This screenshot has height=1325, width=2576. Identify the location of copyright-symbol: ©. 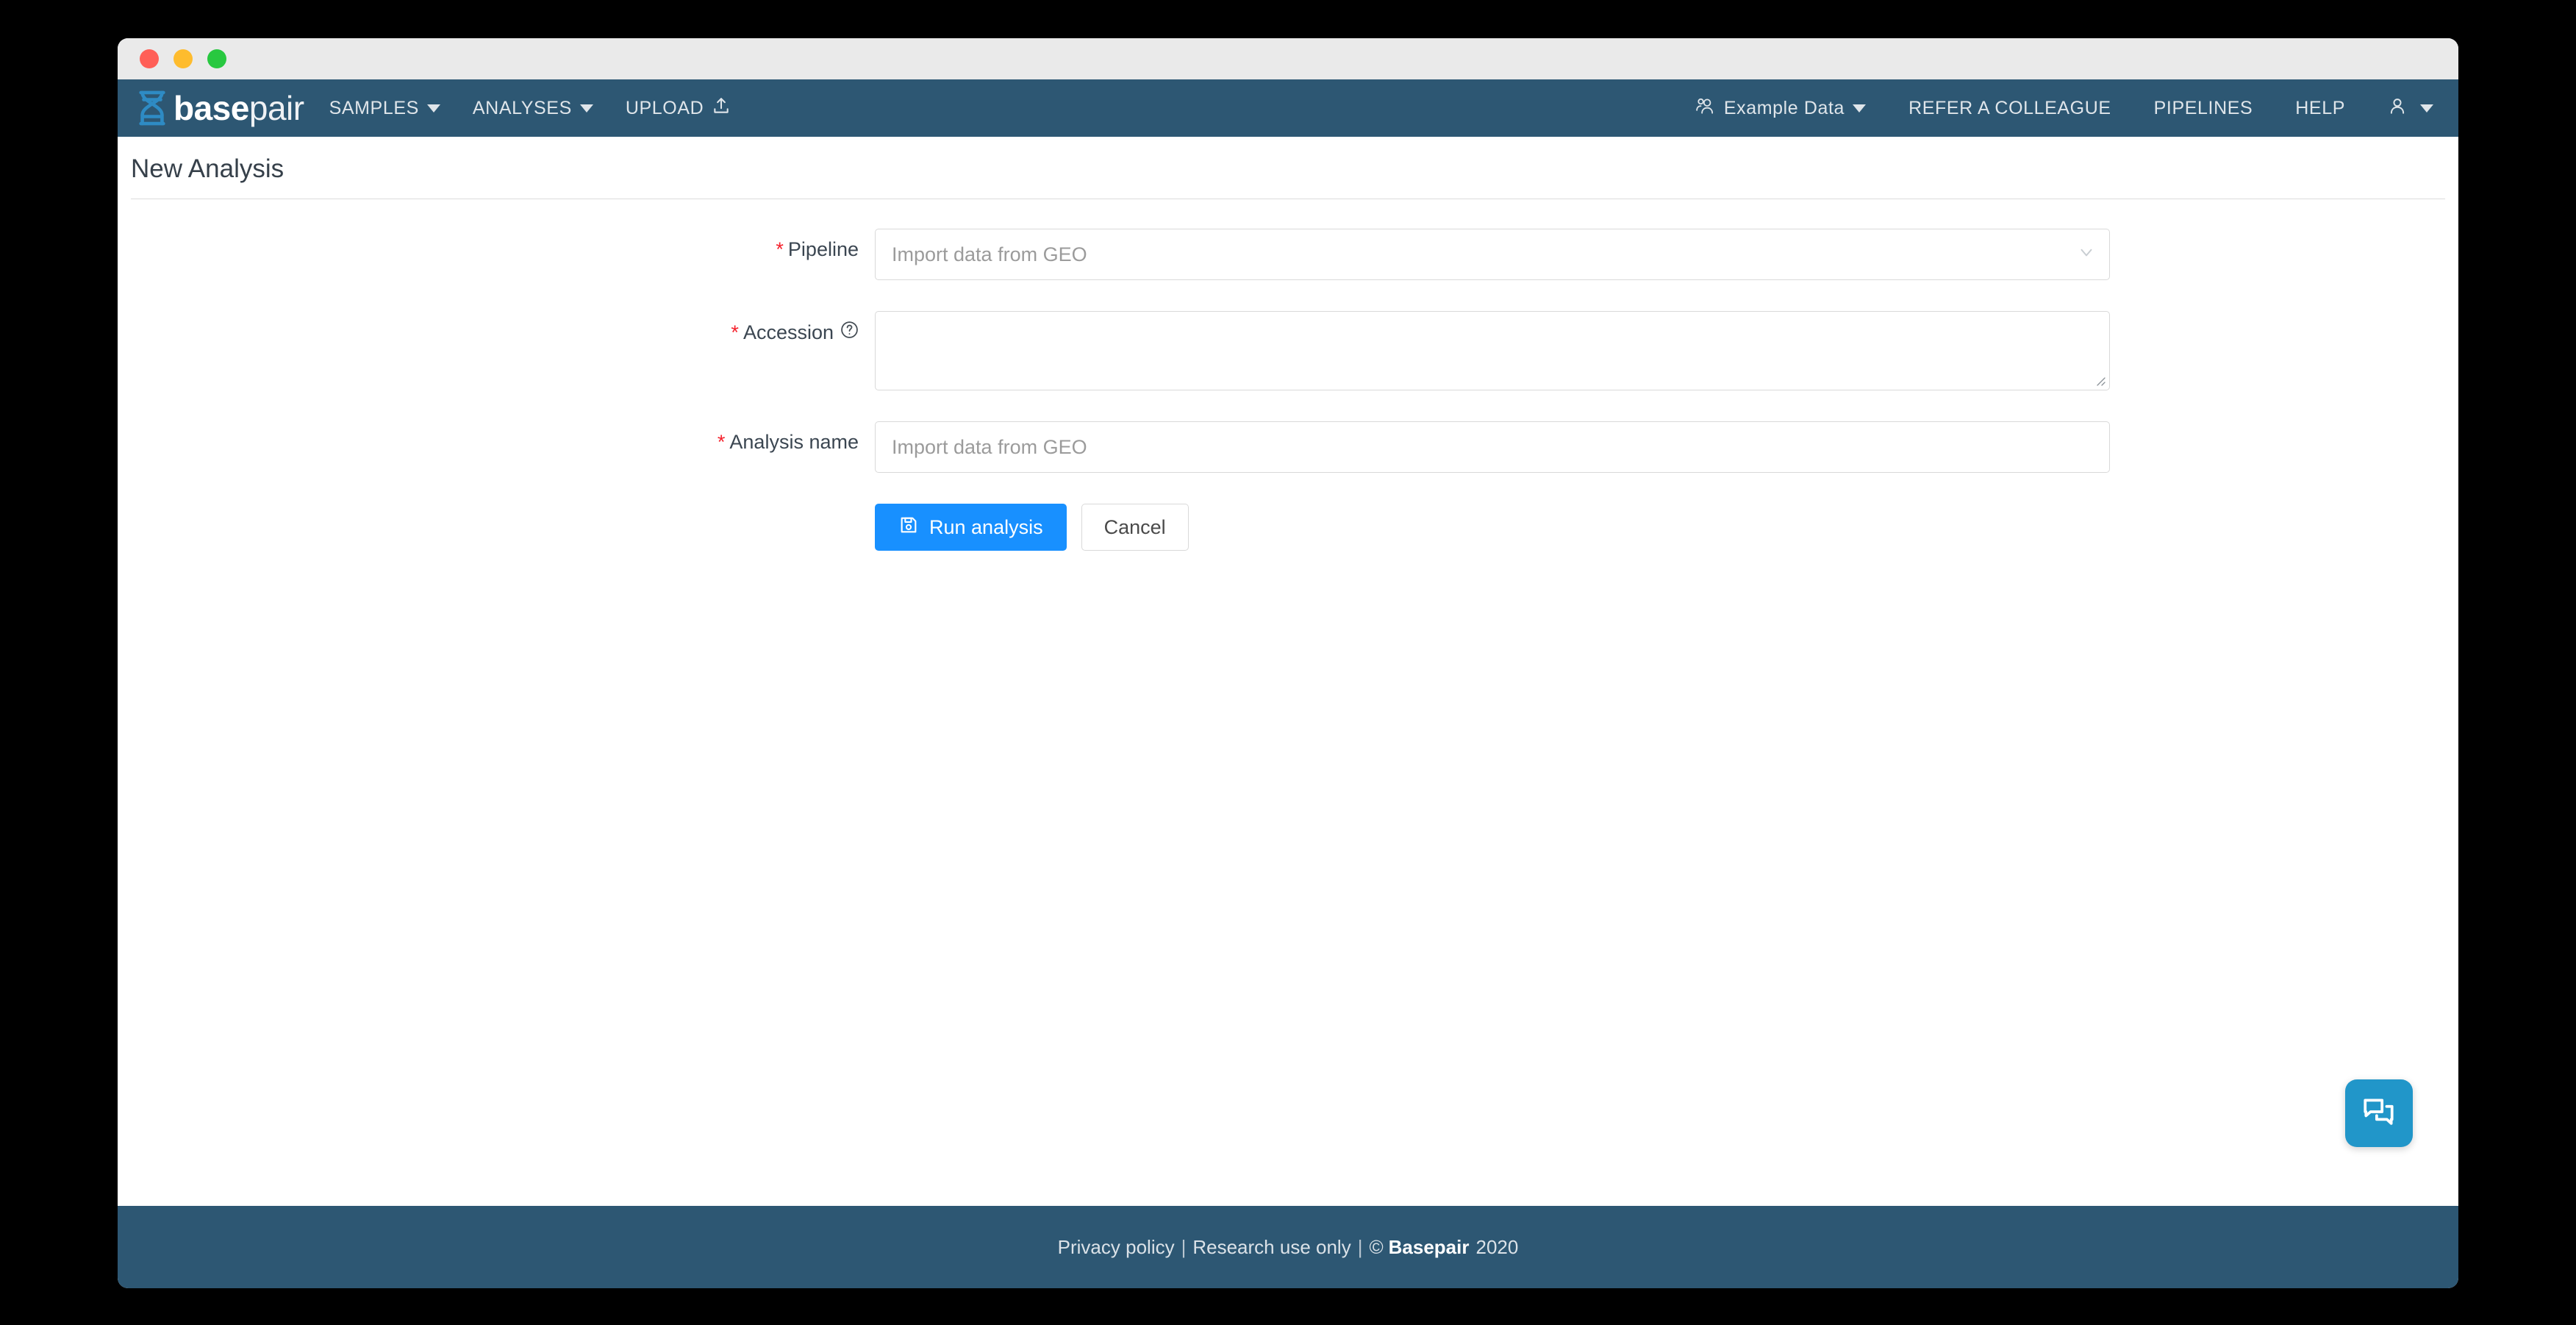
(1376, 1246).